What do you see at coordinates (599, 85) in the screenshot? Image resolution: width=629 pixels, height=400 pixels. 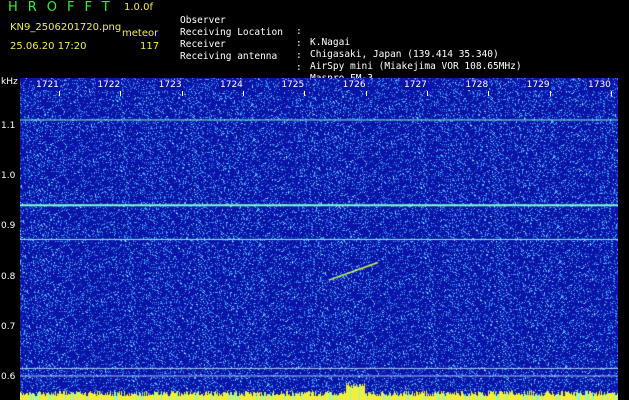 I see `x-tick-label: 1730` at bounding box center [599, 85].